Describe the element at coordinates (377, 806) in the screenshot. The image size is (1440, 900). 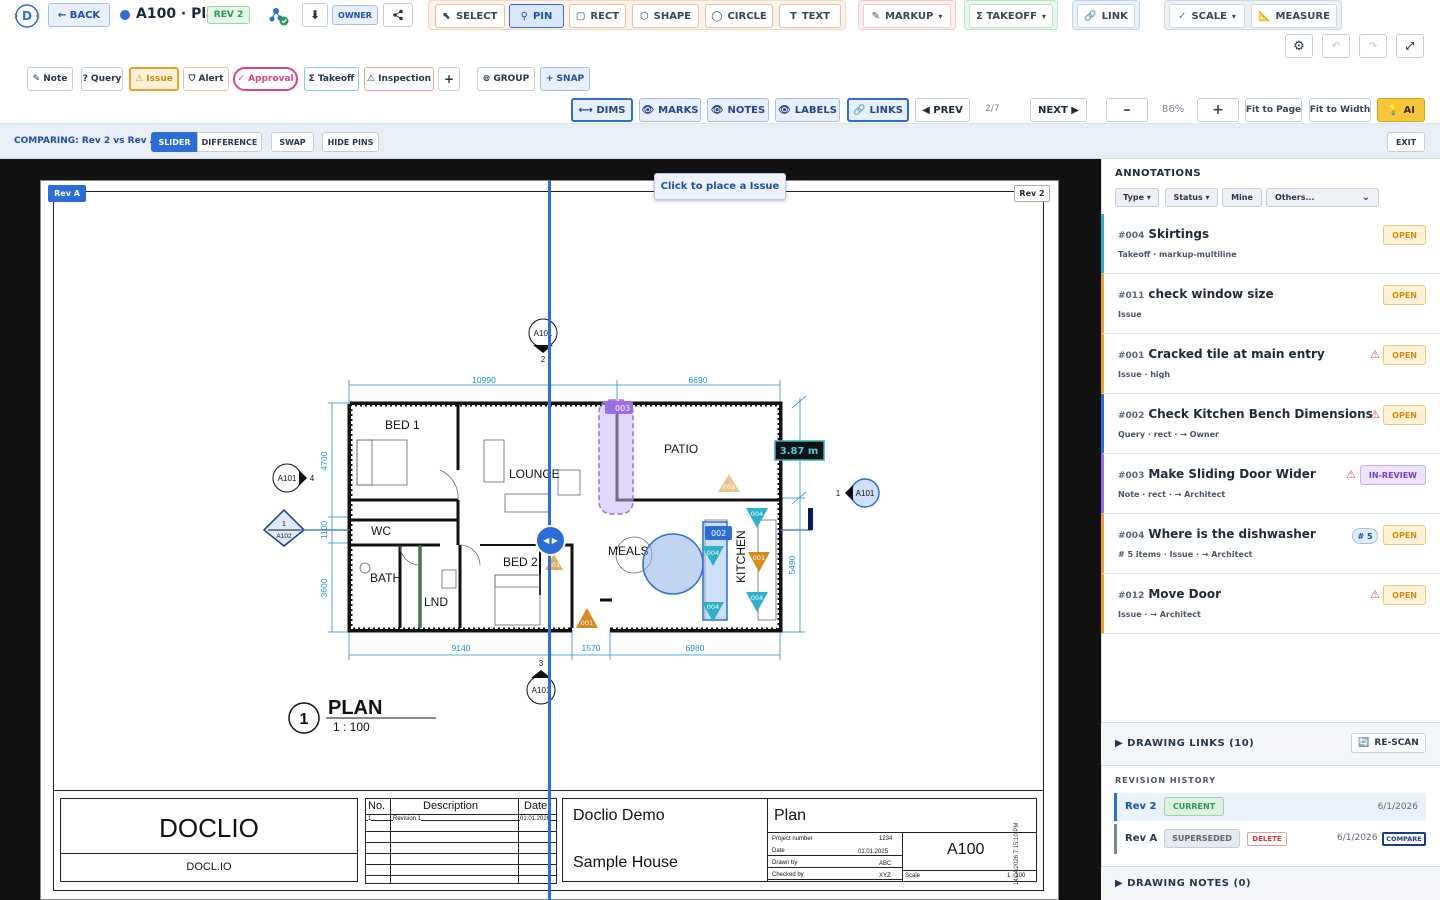
I see `rev-col-no: No.` at that location.